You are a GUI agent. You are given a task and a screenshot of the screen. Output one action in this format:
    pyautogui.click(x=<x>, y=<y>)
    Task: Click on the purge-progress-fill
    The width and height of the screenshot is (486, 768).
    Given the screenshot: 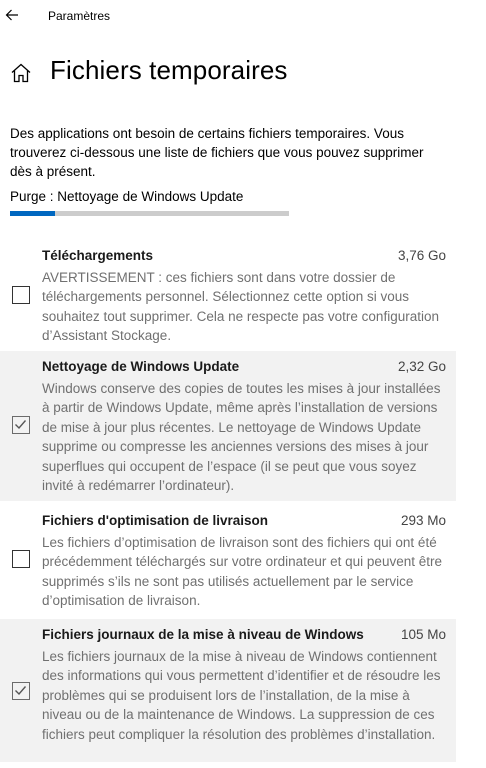 What is the action you would take?
    pyautogui.click(x=32, y=213)
    